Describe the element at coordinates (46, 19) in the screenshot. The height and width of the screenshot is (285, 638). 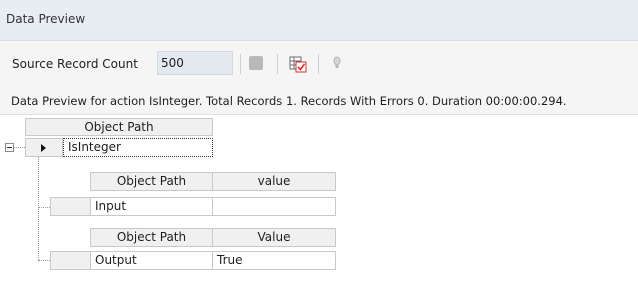
I see `panel-title: Data Preview` at that location.